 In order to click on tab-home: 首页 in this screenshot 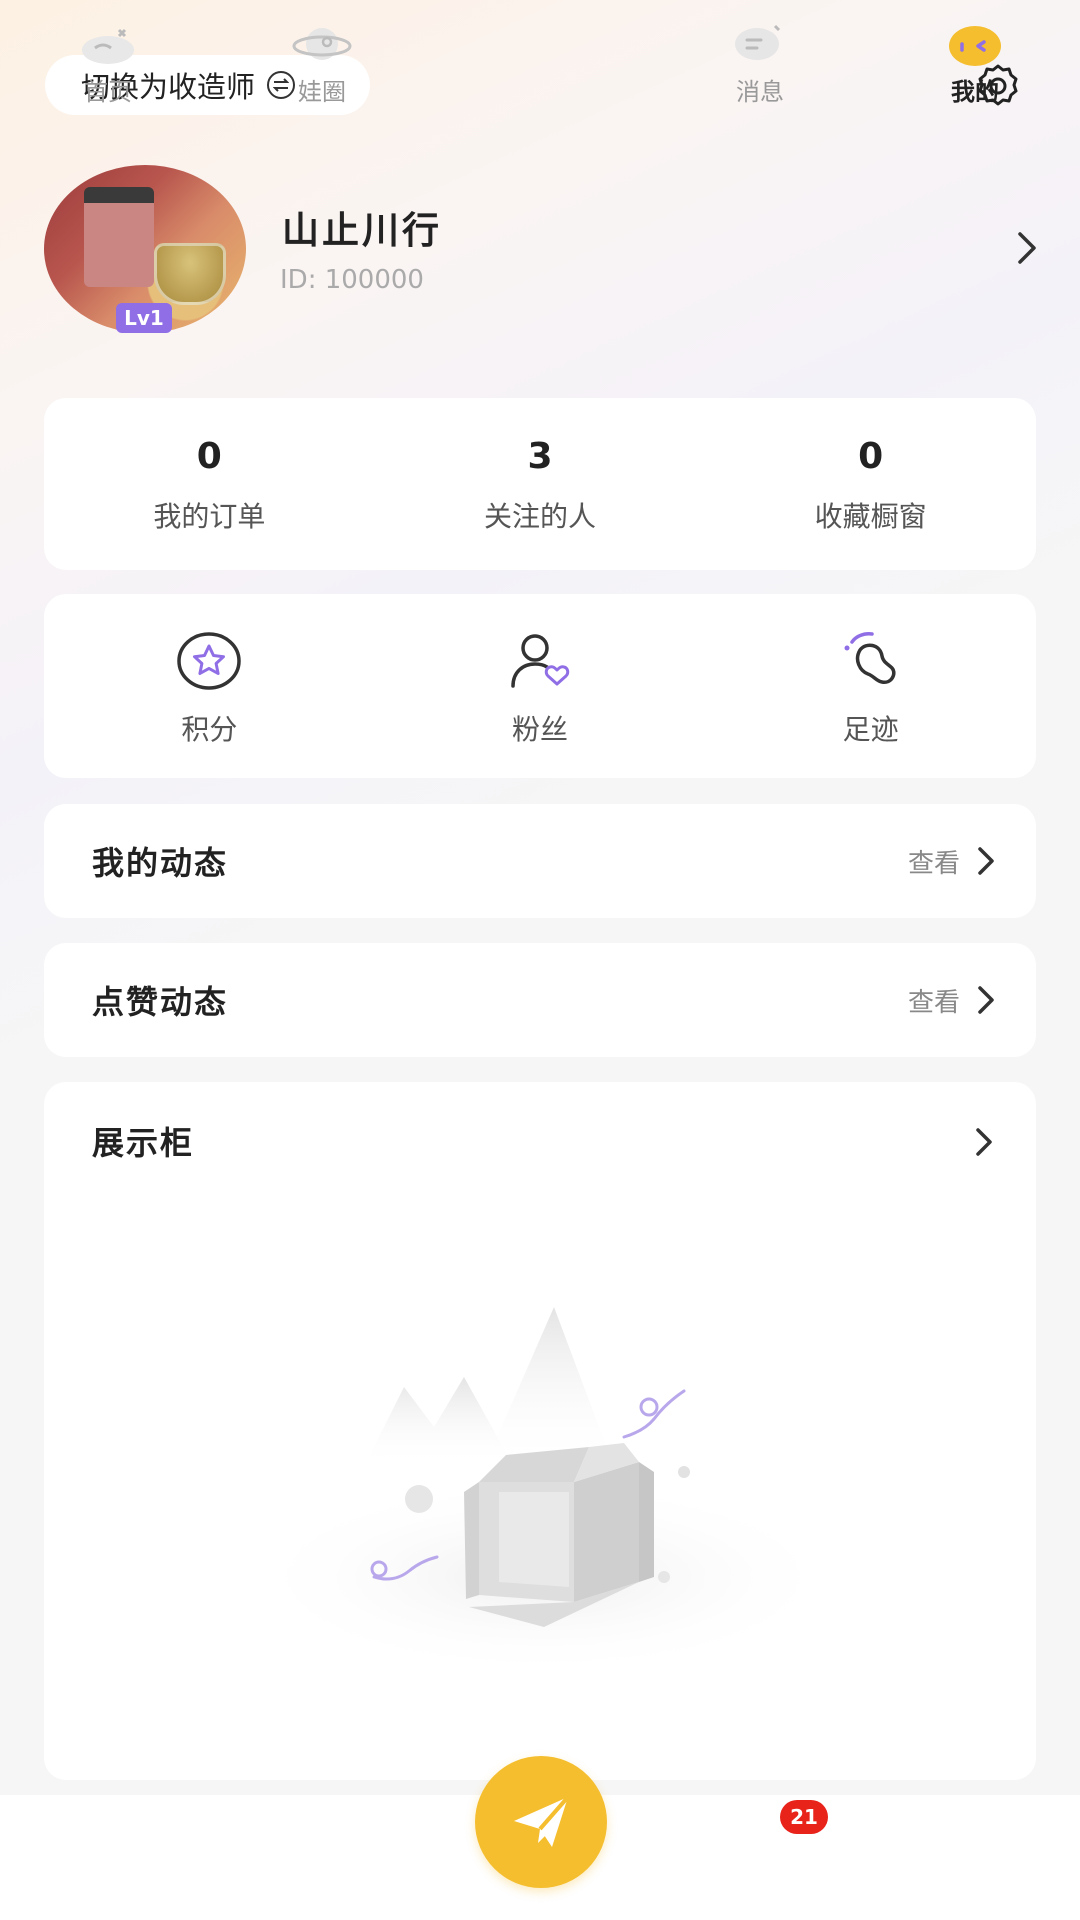, I will do `click(108, 62)`.